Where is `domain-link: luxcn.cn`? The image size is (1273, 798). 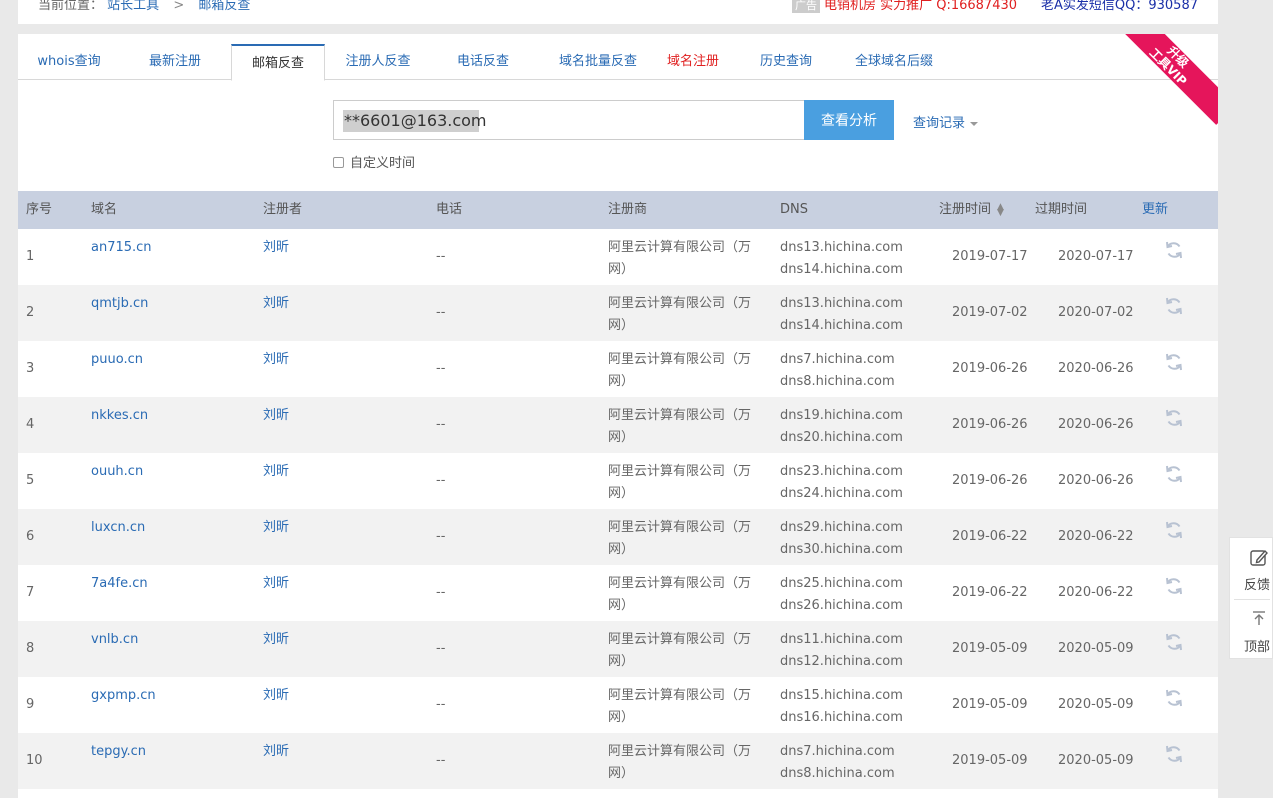
domain-link: luxcn.cn is located at coordinates (118, 528).